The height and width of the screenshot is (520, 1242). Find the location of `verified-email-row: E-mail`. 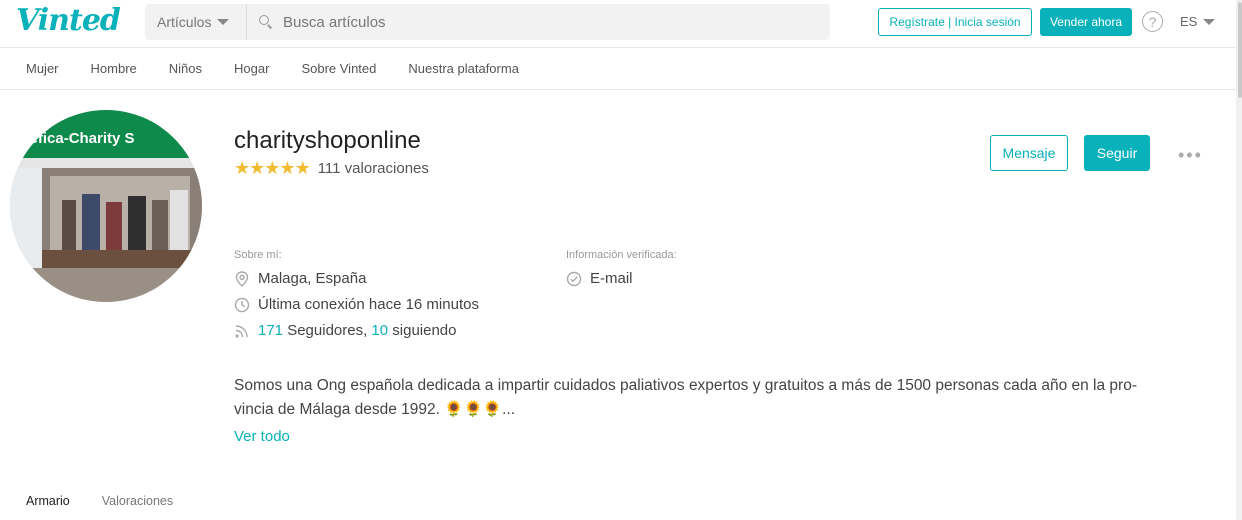

verified-email-row: E-mail is located at coordinates (599, 278).